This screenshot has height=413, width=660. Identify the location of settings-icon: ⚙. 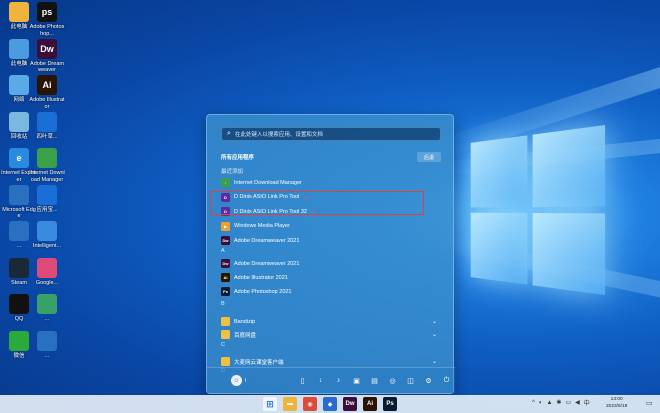
(428, 380).